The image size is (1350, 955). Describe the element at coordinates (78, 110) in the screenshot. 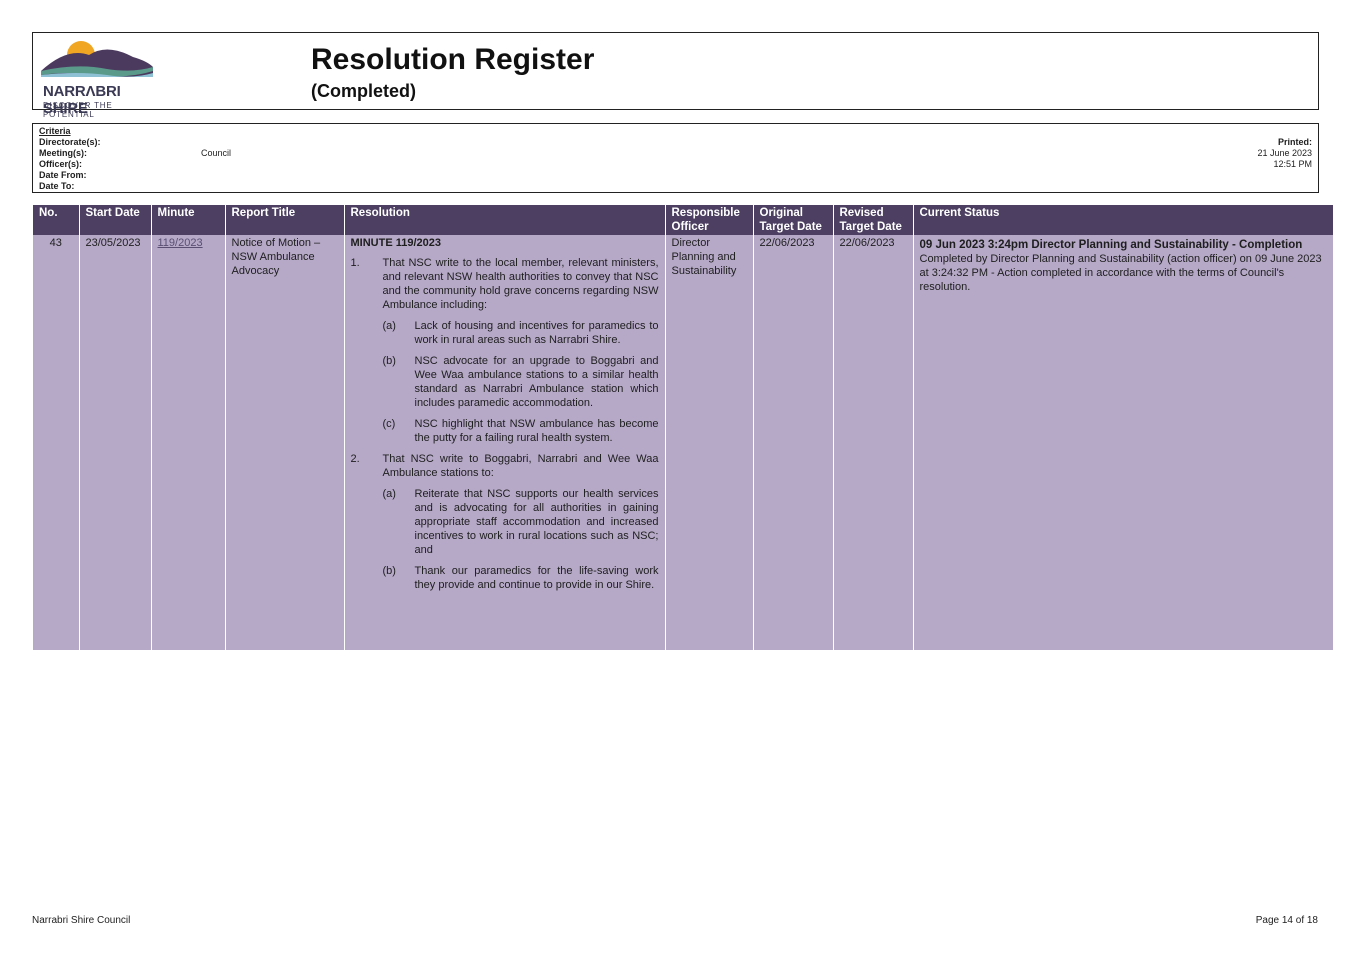

I see `logo-tagline: DISCOVER THE POTENTIAL` at that location.